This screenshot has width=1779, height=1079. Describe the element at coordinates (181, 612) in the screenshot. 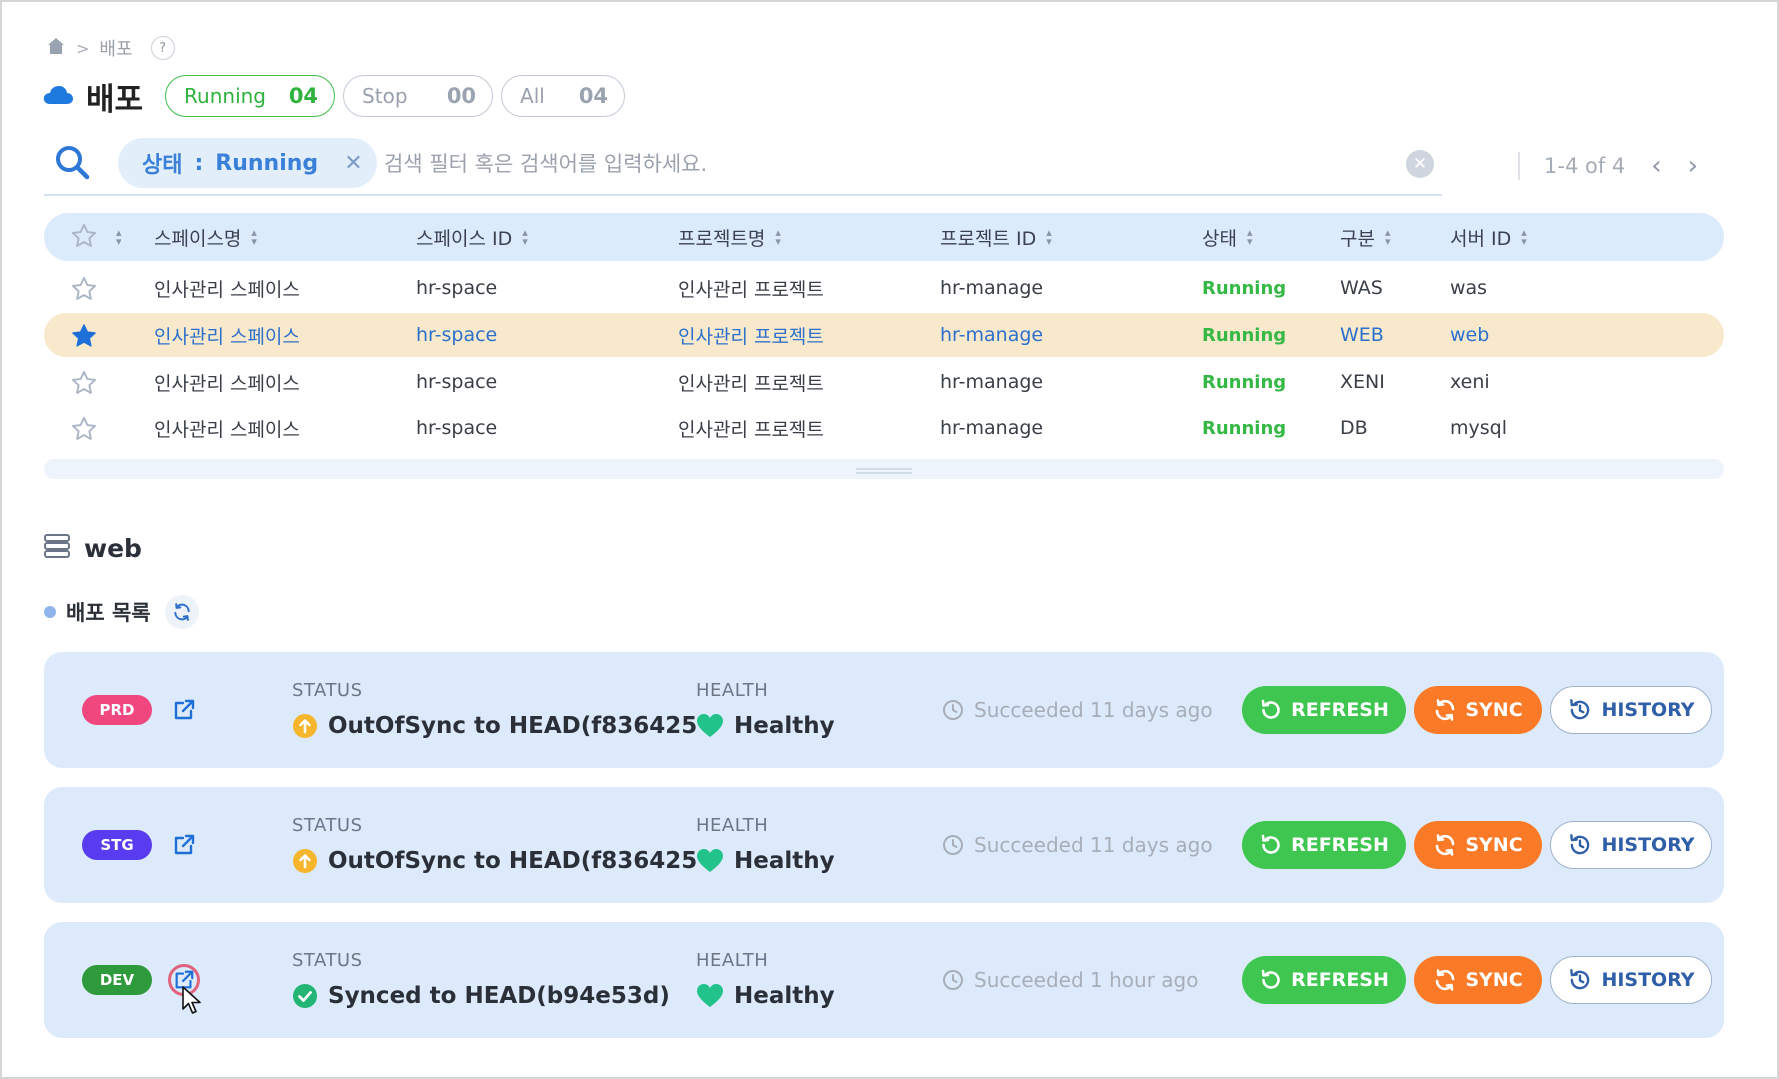

I see `reload-icon` at that location.